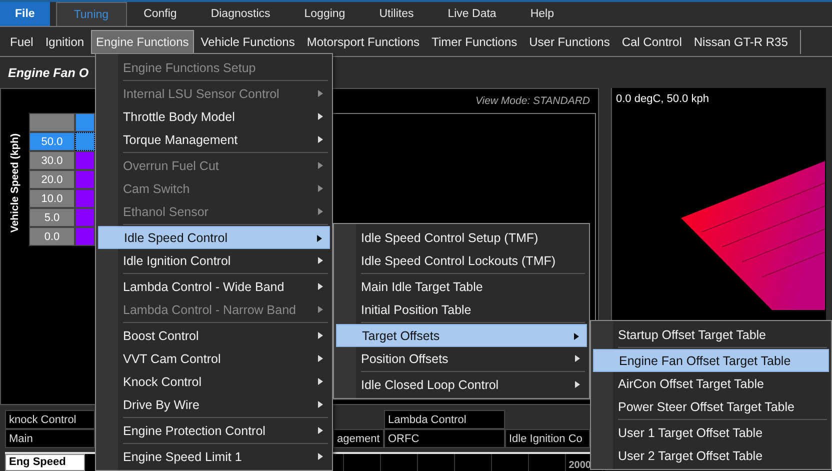  Describe the element at coordinates (214, 381) in the screenshot. I see `menu-item: Knock Control` at that location.